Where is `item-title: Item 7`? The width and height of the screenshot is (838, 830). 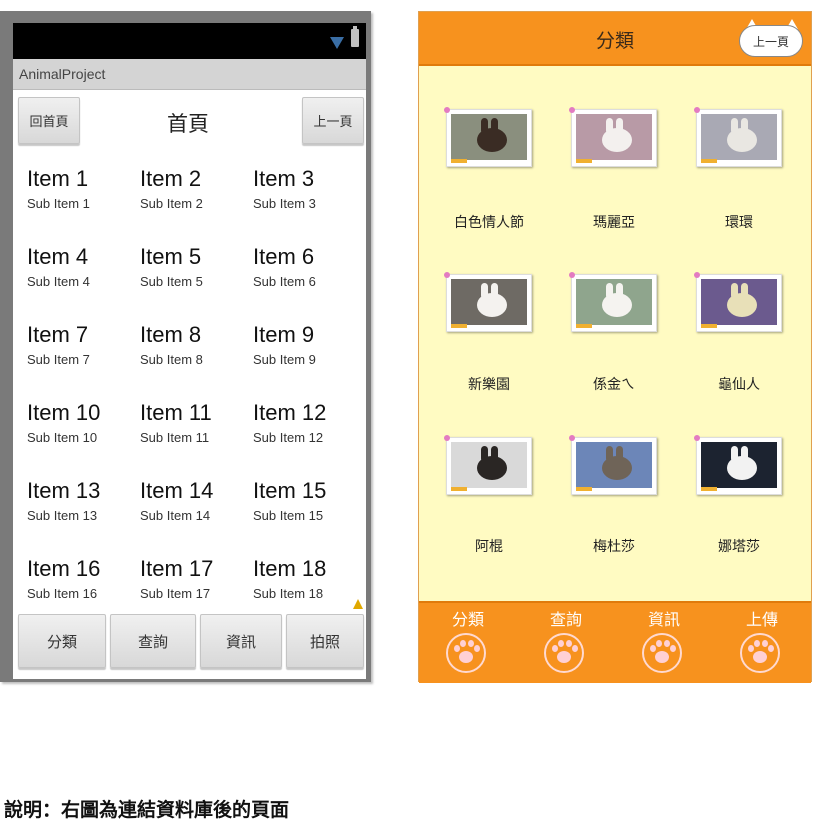 item-title: Item 7 is located at coordinates (58, 334).